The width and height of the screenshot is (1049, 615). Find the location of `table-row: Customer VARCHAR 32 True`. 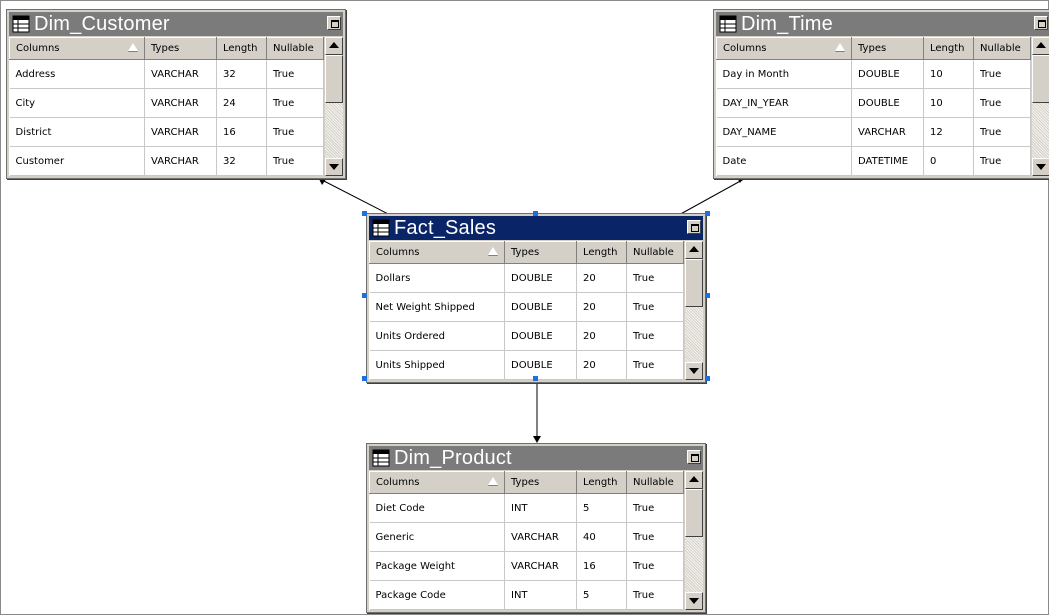

table-row: Customer VARCHAR 32 True is located at coordinates (166, 161).